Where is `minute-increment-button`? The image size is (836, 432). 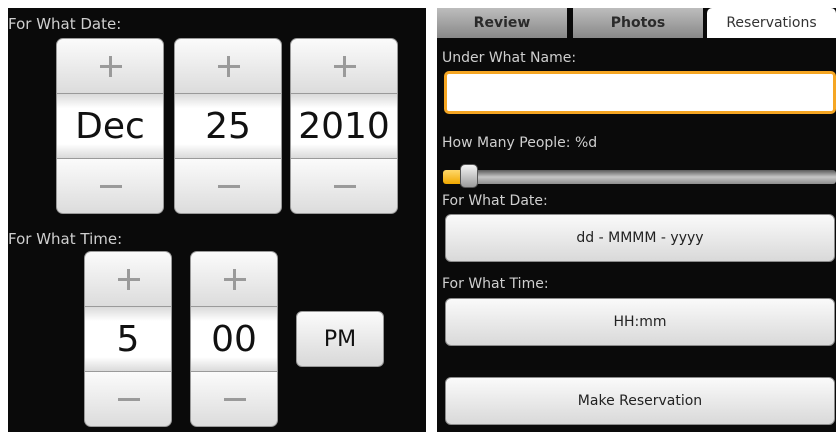
minute-increment-button is located at coordinates (234, 279).